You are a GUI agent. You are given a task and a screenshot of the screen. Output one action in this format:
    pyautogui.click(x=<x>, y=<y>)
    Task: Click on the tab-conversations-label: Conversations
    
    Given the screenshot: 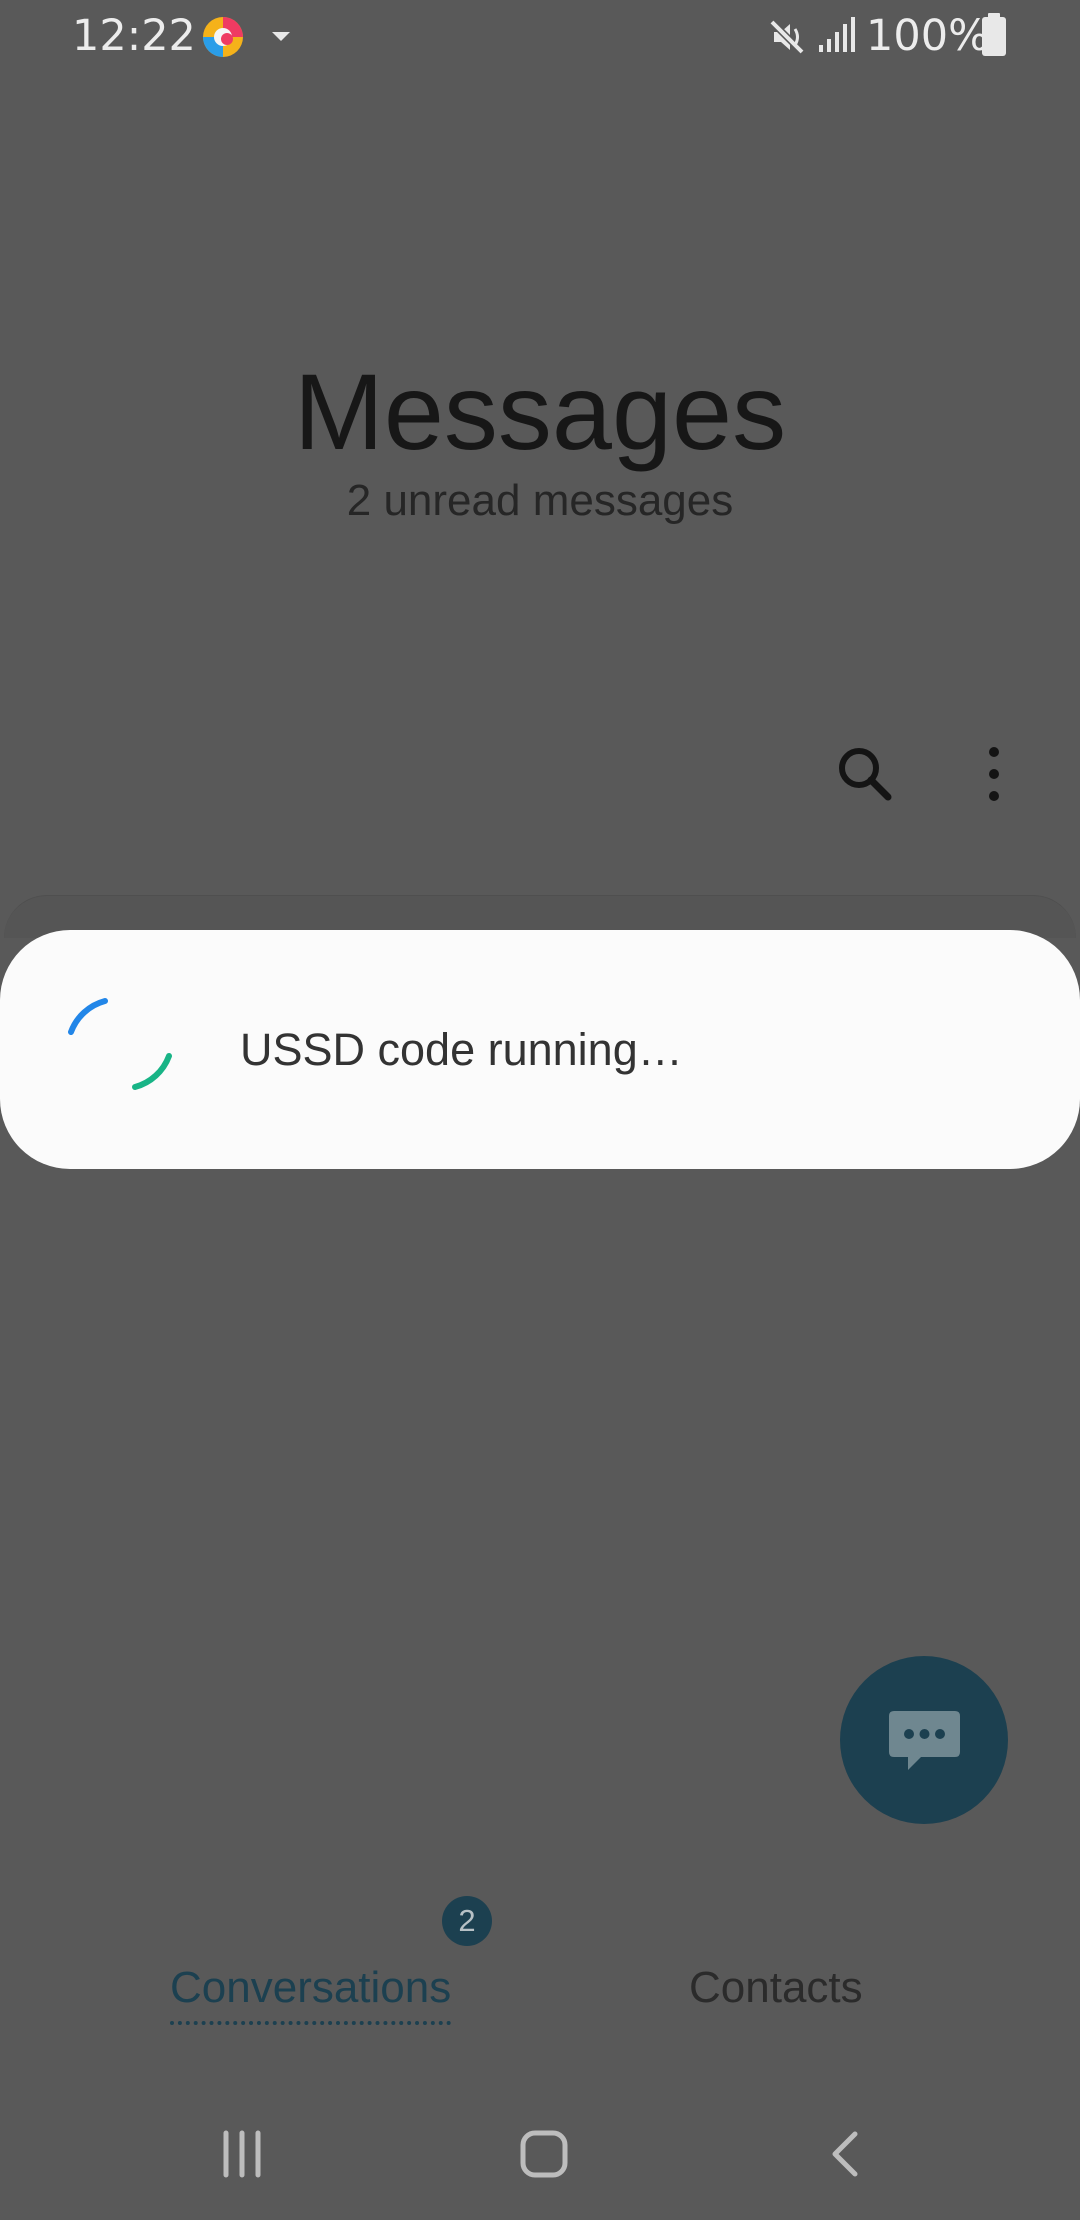 What is the action you would take?
    pyautogui.click(x=311, y=1993)
    